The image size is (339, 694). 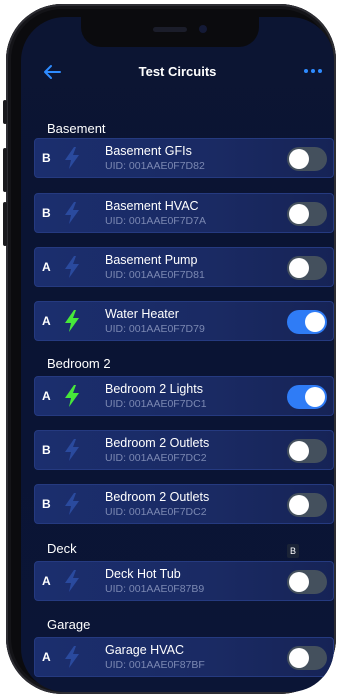 What do you see at coordinates (154, 389) in the screenshot?
I see `circuit-name: Bedroom 2 Lights` at bounding box center [154, 389].